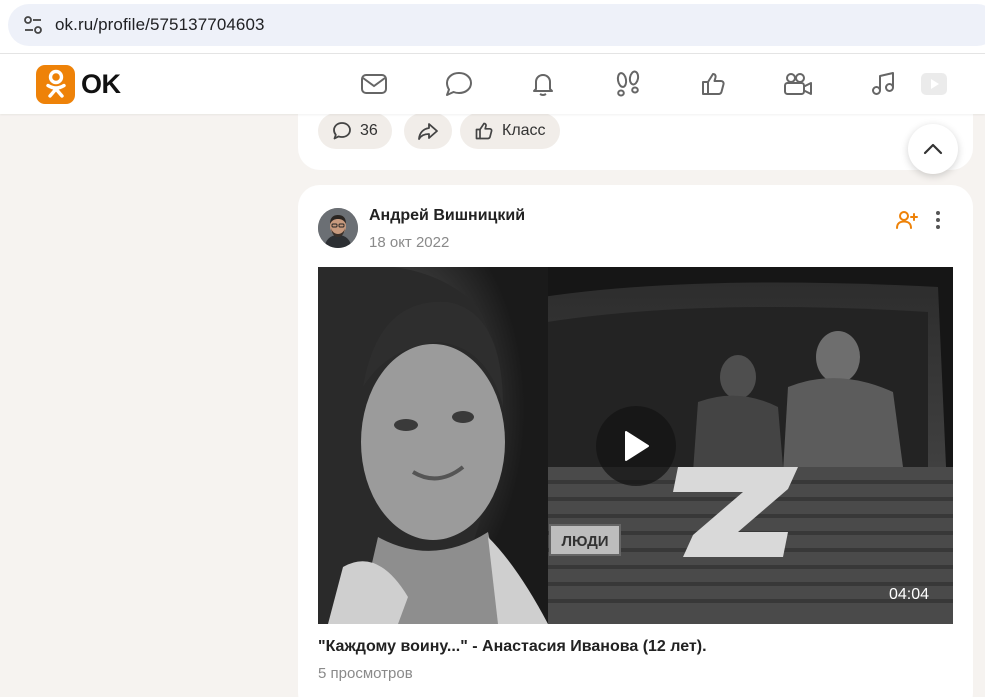 The height and width of the screenshot is (697, 985). What do you see at coordinates (447, 216) in the screenshot?
I see `author-name: Андрей Вишницкий` at bounding box center [447, 216].